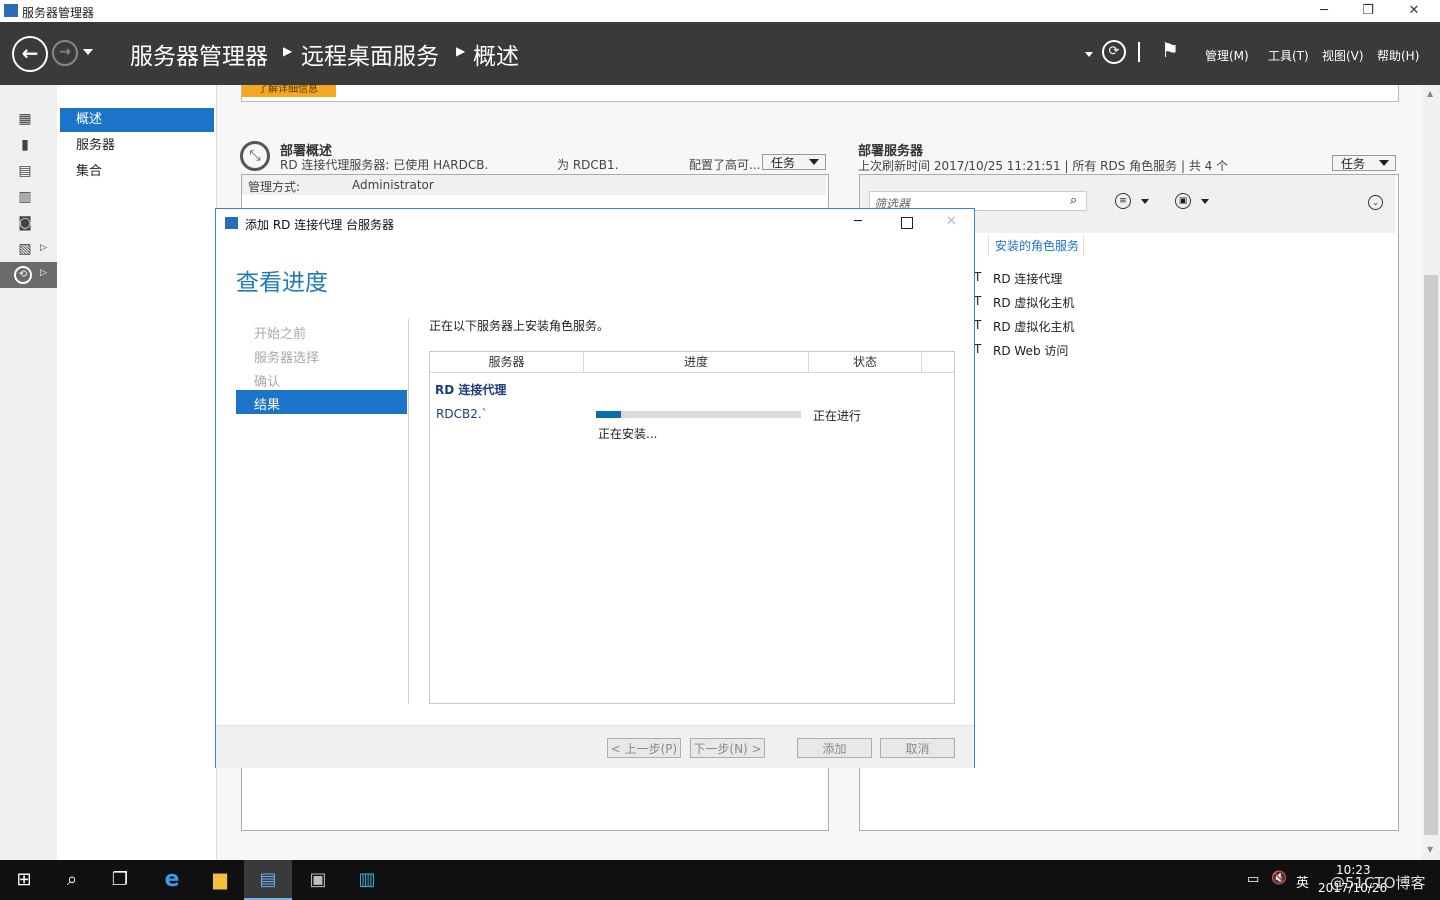  What do you see at coordinates (865, 362) in the screenshot?
I see `column-header-status: 状态` at bounding box center [865, 362].